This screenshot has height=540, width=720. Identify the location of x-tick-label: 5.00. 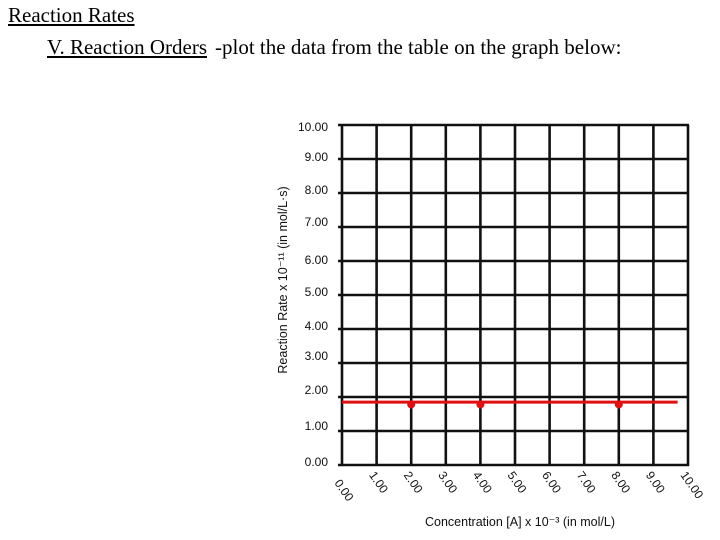
(517, 482).